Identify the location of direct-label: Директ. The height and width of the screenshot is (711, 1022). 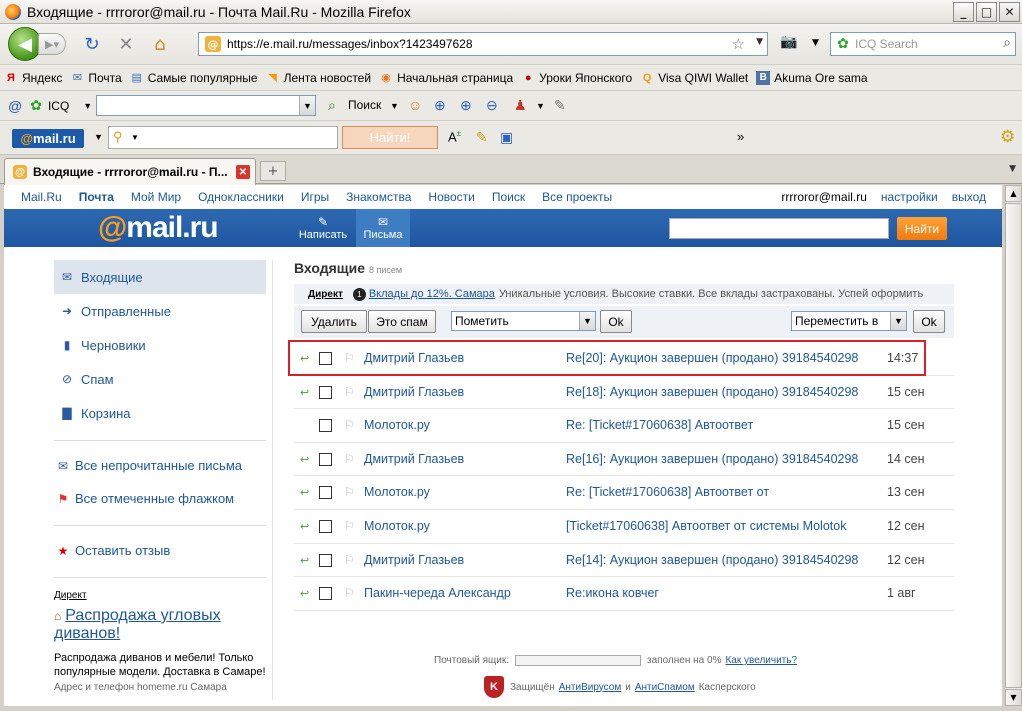
(325, 294).